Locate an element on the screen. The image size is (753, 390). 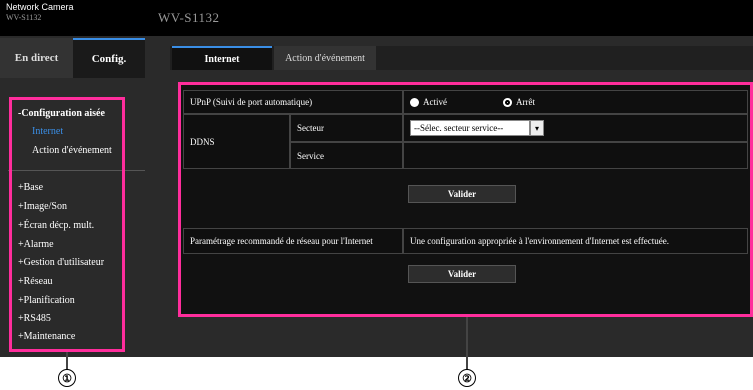
callout-number-1: ① is located at coordinates (67, 378).